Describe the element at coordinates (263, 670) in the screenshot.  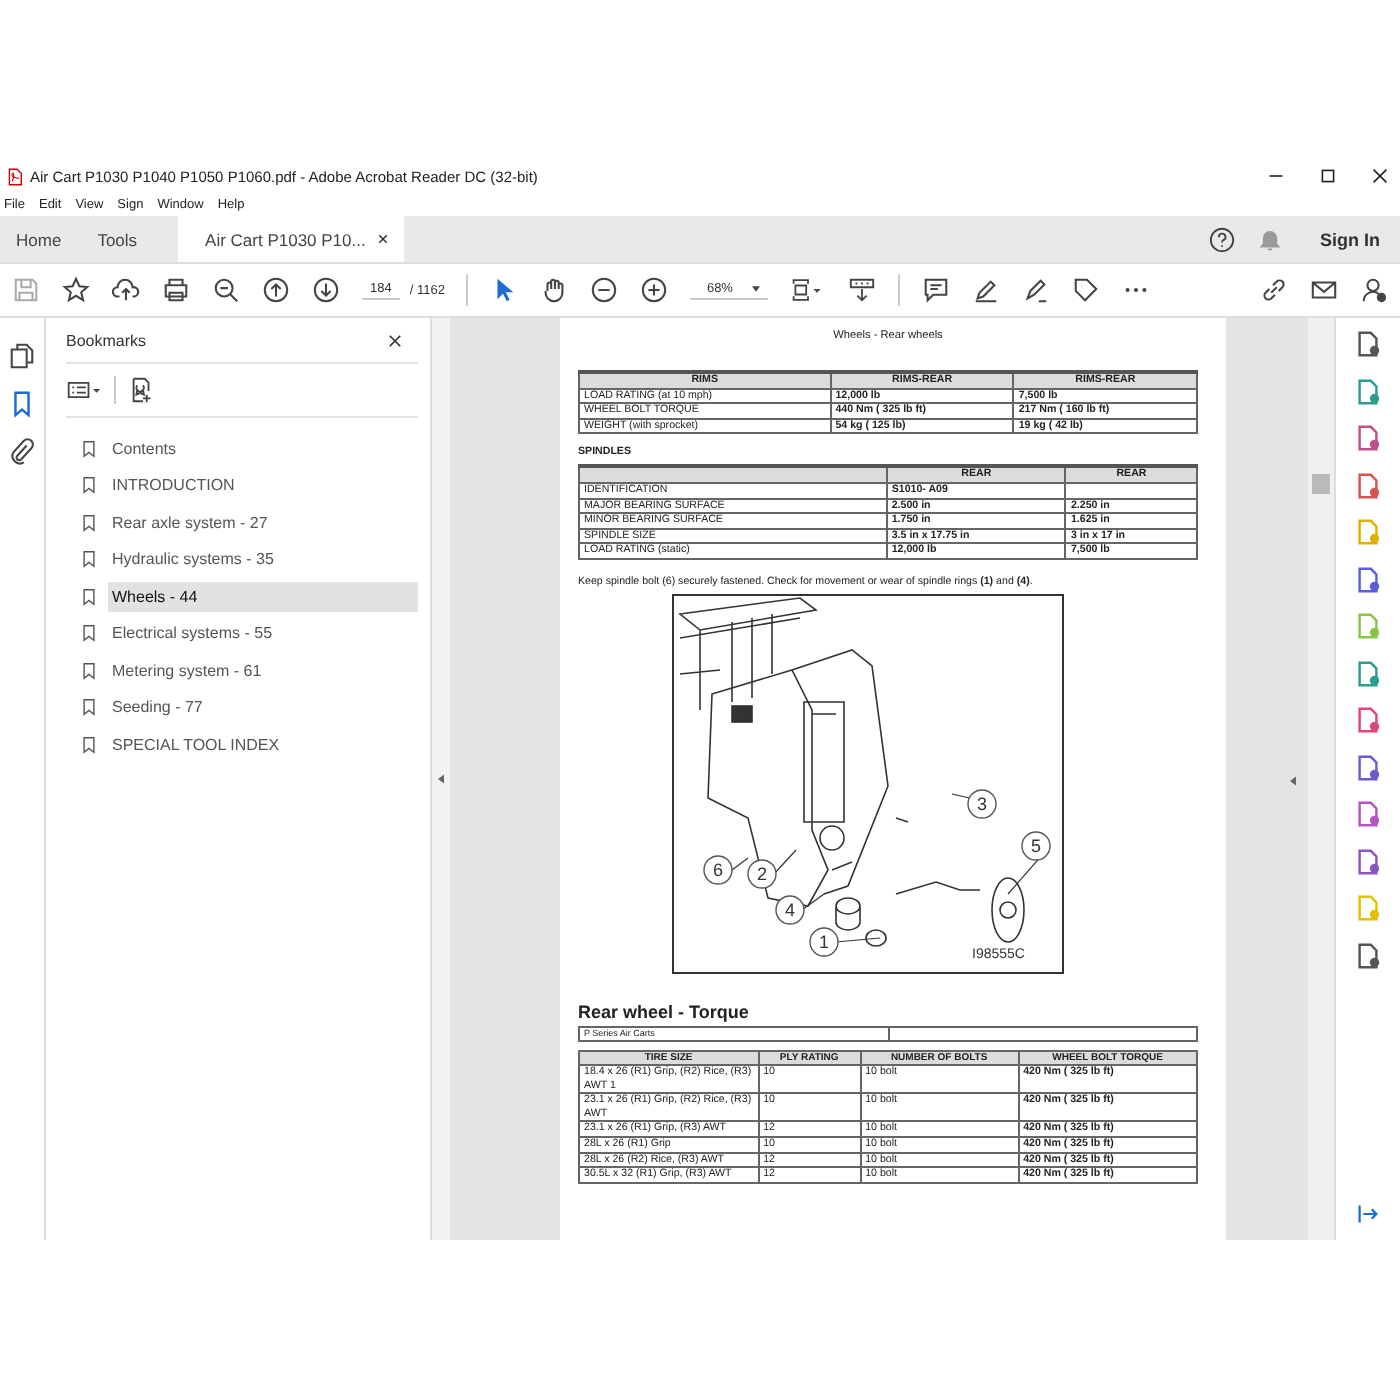
I see `bookmark-item: Metering system - 61` at that location.